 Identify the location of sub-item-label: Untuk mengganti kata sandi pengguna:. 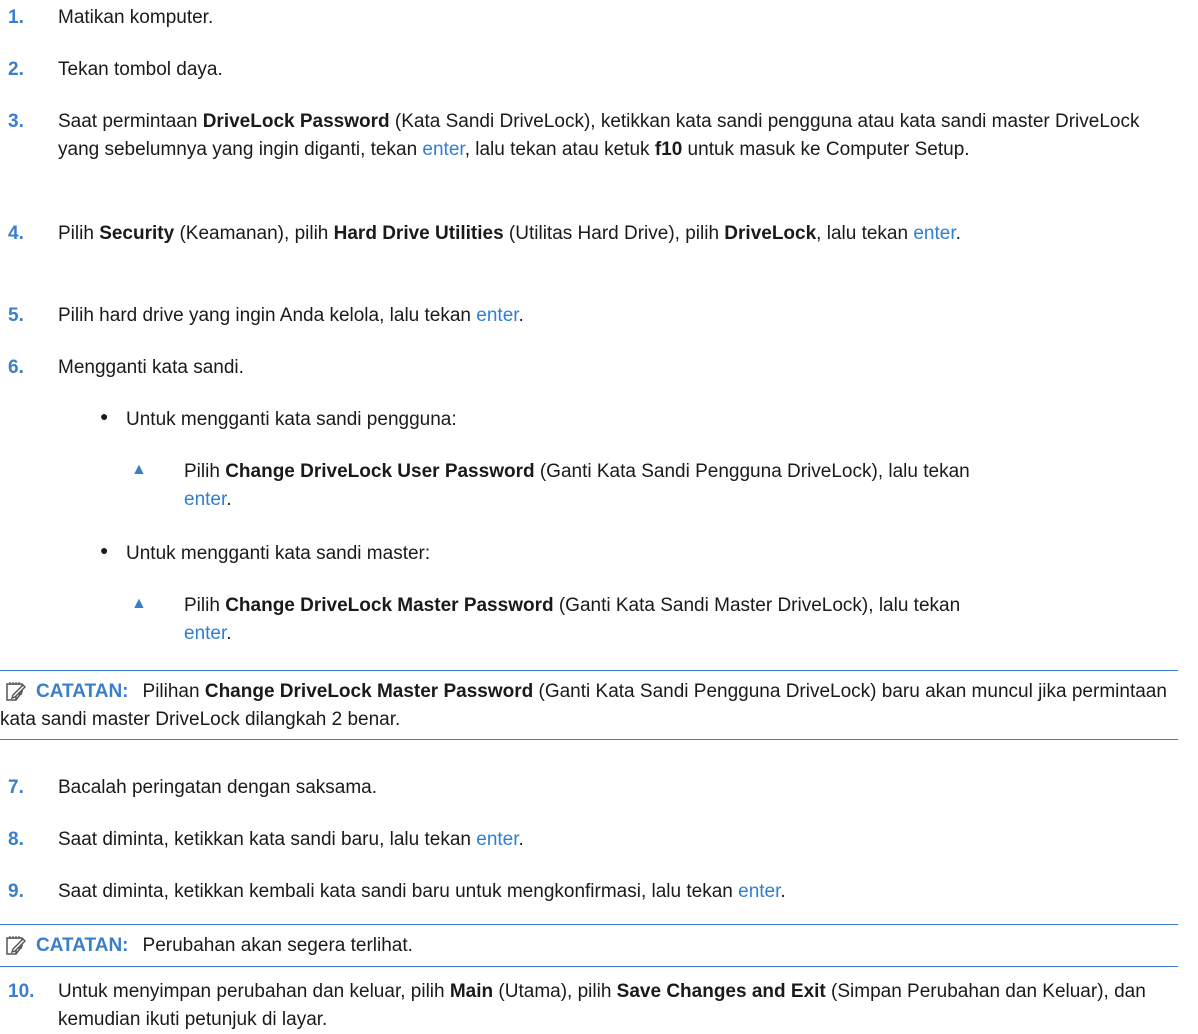
(291, 419).